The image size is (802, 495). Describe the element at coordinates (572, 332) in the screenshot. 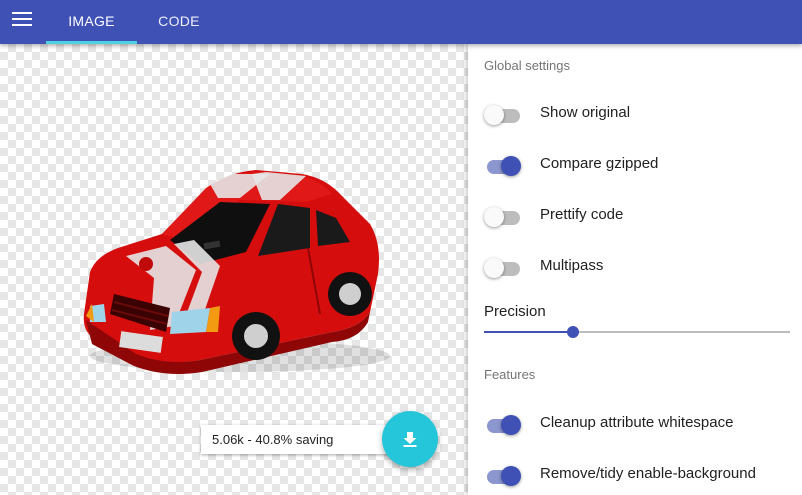

I see `precision-slider-thumb` at that location.